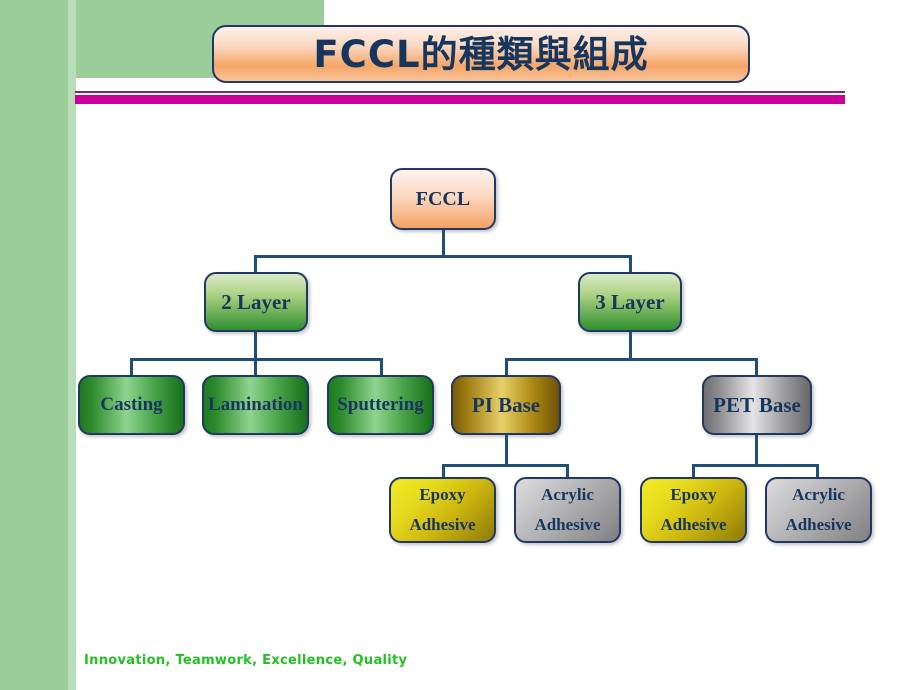 The height and width of the screenshot is (690, 920). What do you see at coordinates (442, 510) in the screenshot?
I see `node-pi-epoxy-adhesive: Epoxy Adhesive` at bounding box center [442, 510].